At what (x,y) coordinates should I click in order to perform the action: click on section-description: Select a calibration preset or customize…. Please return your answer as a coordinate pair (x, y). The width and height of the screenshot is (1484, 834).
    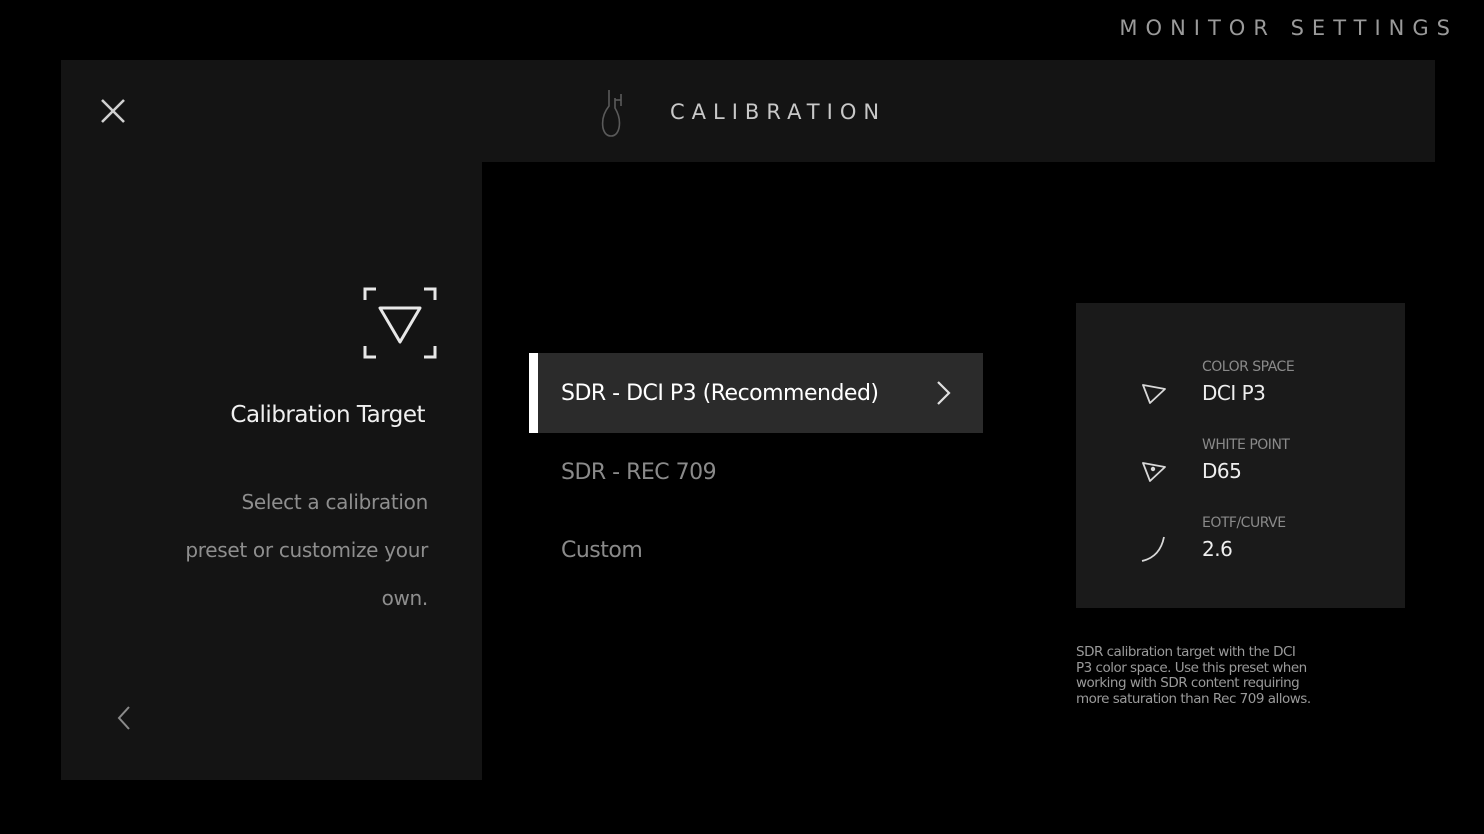
    Looking at the image, I should click on (293, 550).